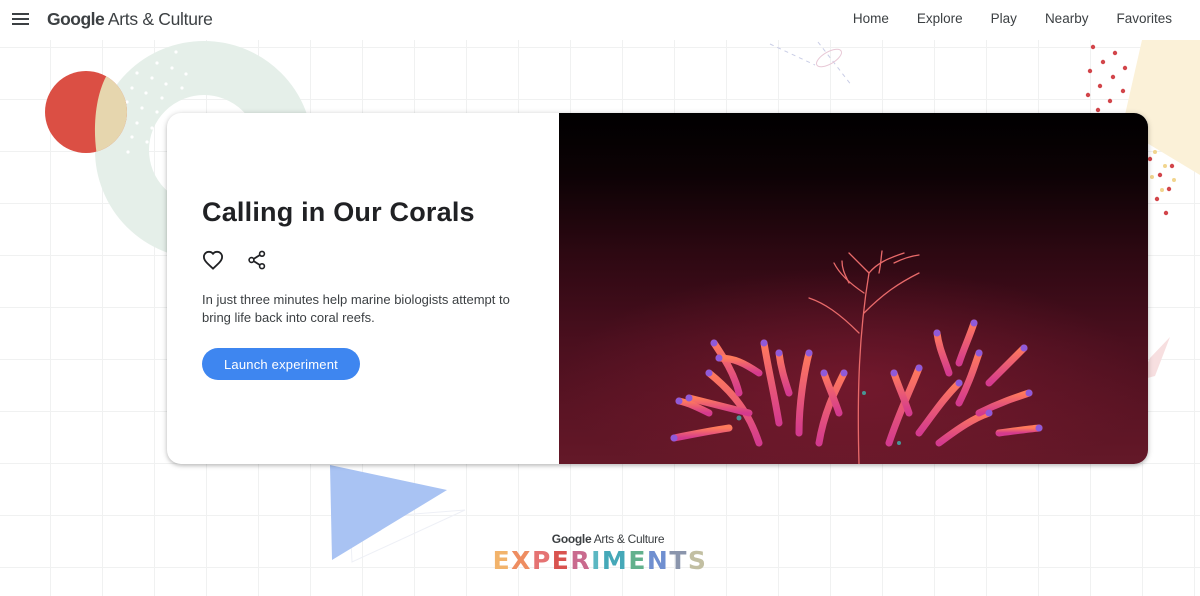 The image size is (1200, 596). I want to click on experiments-letter: M, so click(615, 560).